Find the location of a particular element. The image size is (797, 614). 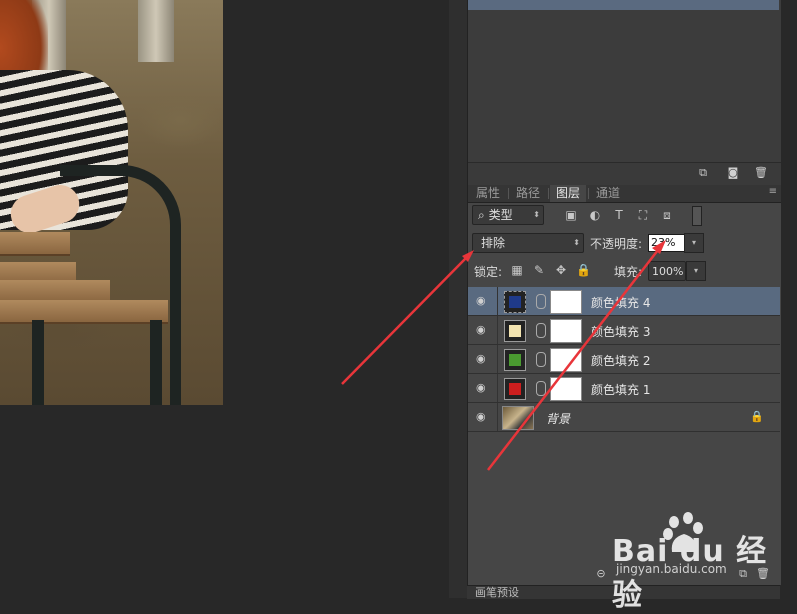

lock-position-icon: ✥ is located at coordinates (561, 270).